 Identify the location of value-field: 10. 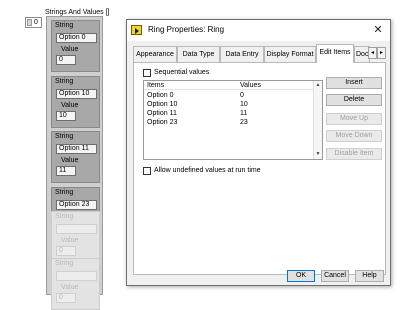
(66, 116).